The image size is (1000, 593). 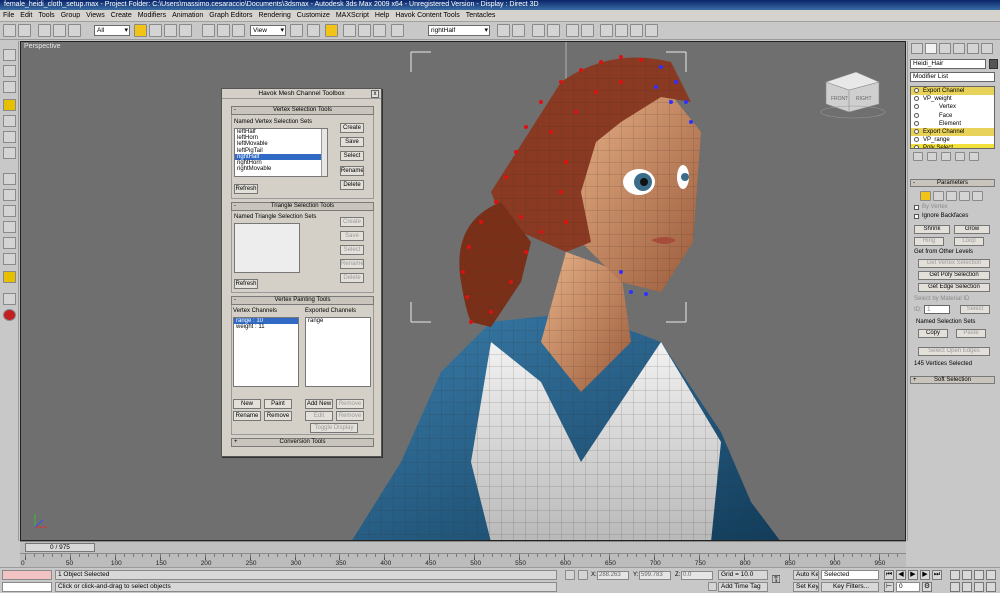 What do you see at coordinates (350, 404) in the screenshot?
I see `remove-export-button: Remove` at bounding box center [350, 404].